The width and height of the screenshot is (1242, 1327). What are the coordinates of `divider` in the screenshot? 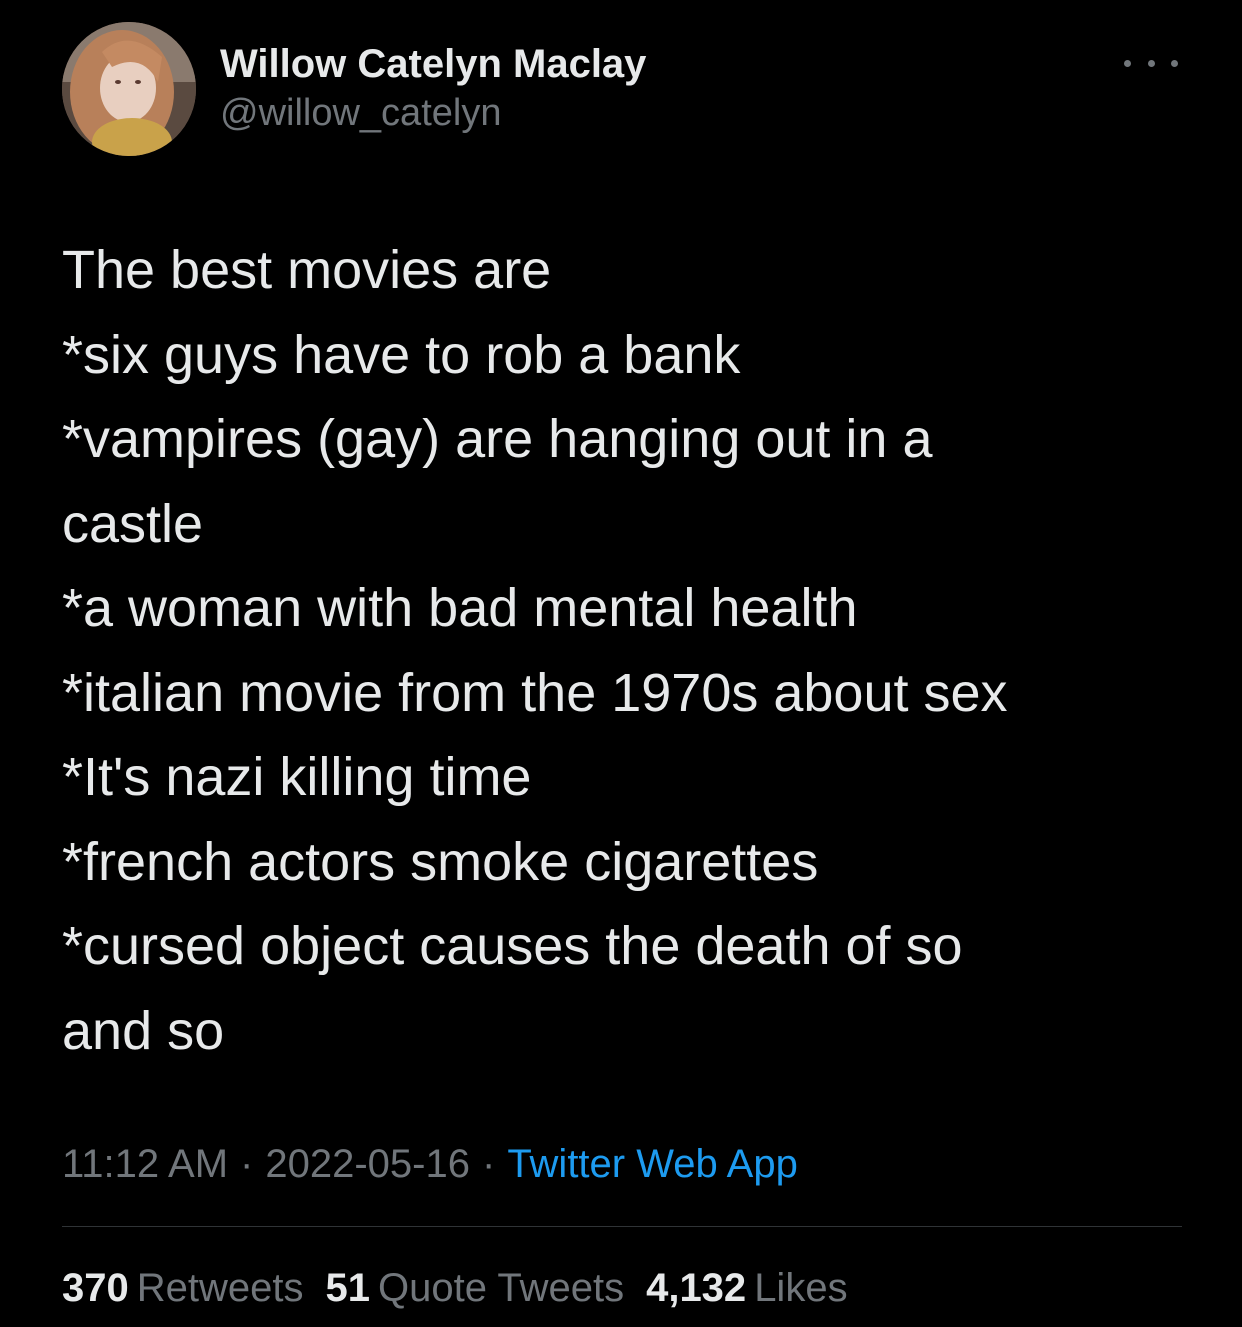 It's located at (622, 1226).